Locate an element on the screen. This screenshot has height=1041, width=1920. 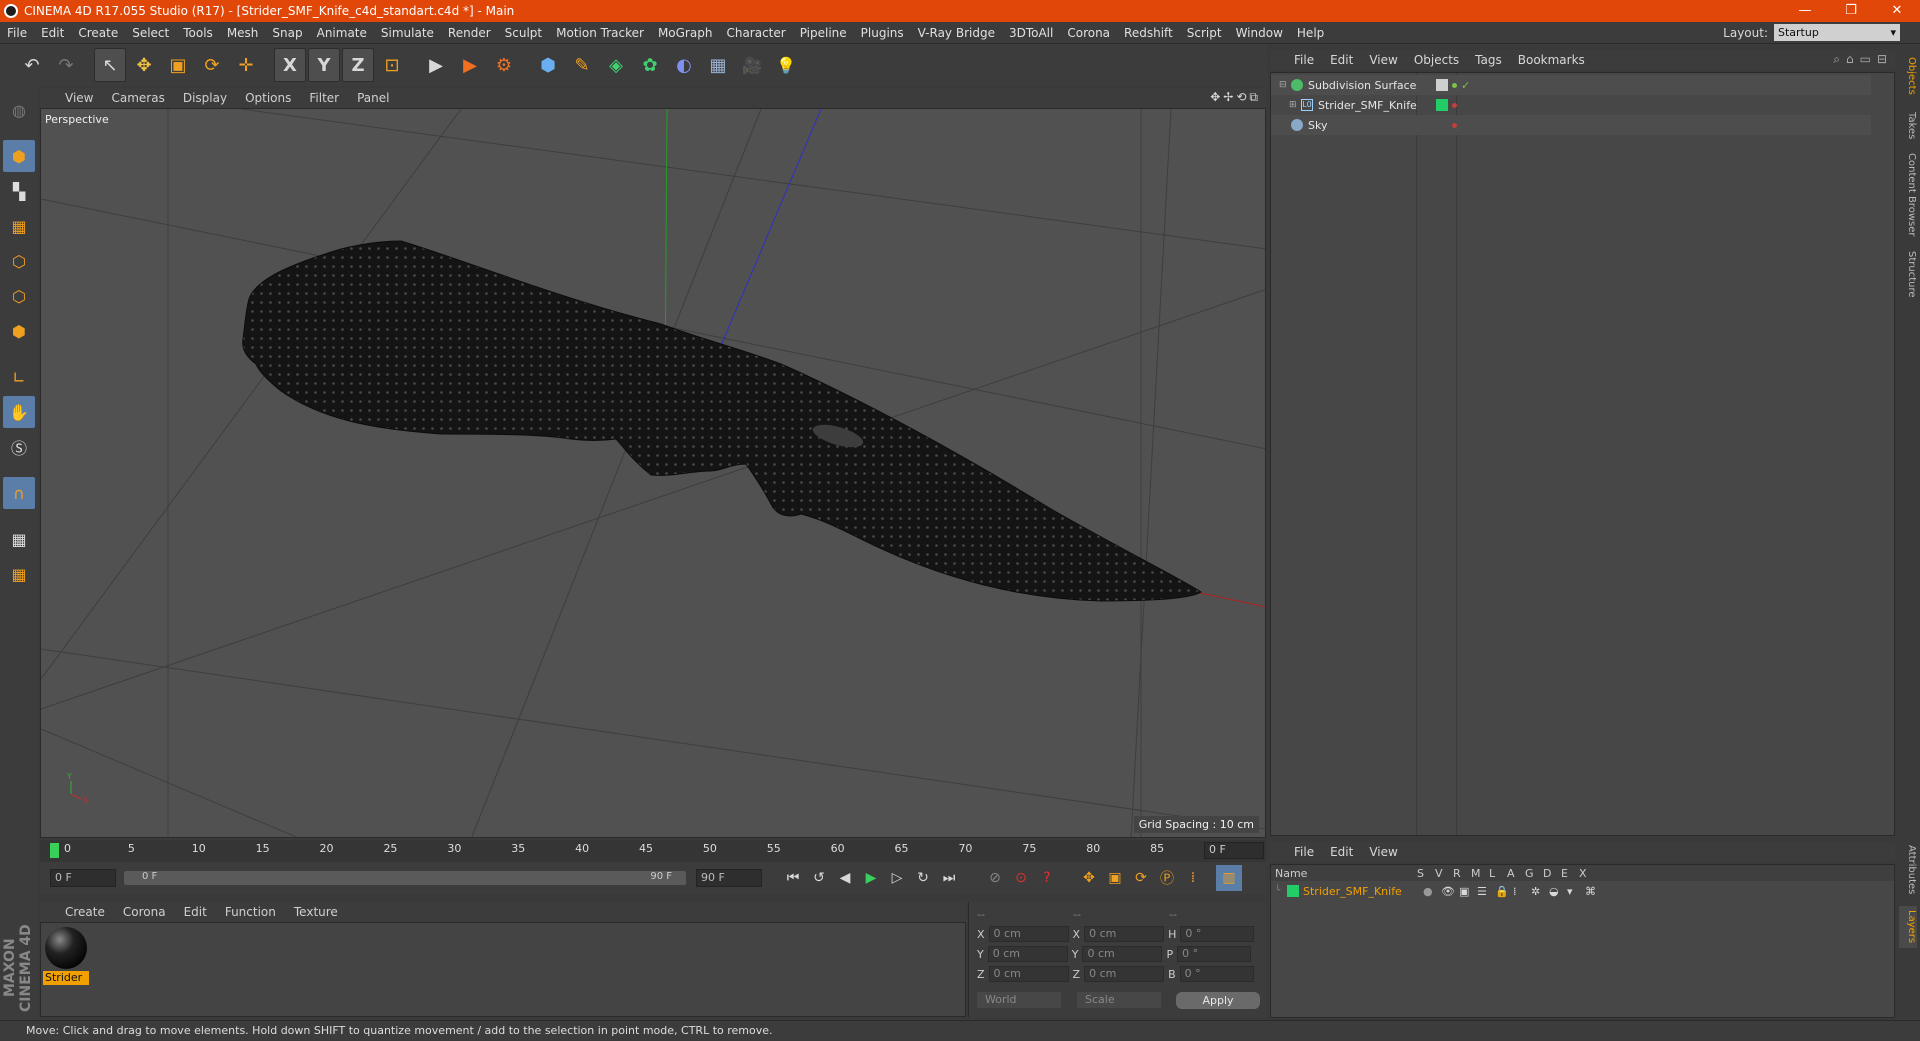
viewport-menu-view: View is located at coordinates (79, 98).